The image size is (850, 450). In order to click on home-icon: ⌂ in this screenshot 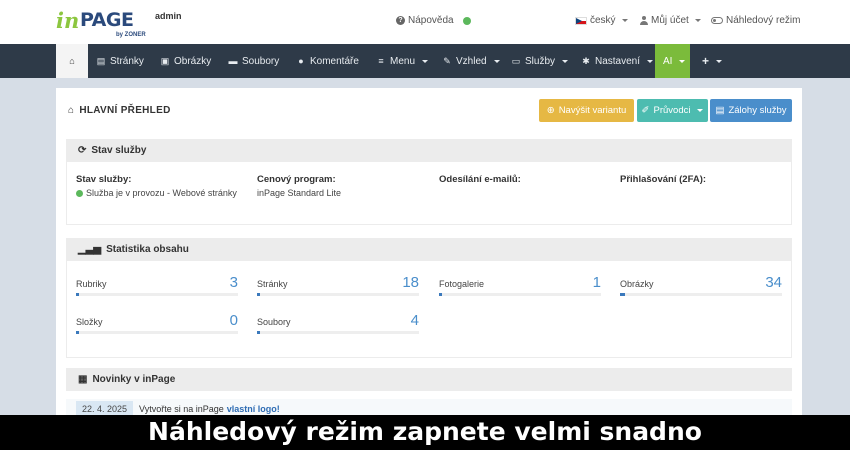, I will do `click(72, 61)`.